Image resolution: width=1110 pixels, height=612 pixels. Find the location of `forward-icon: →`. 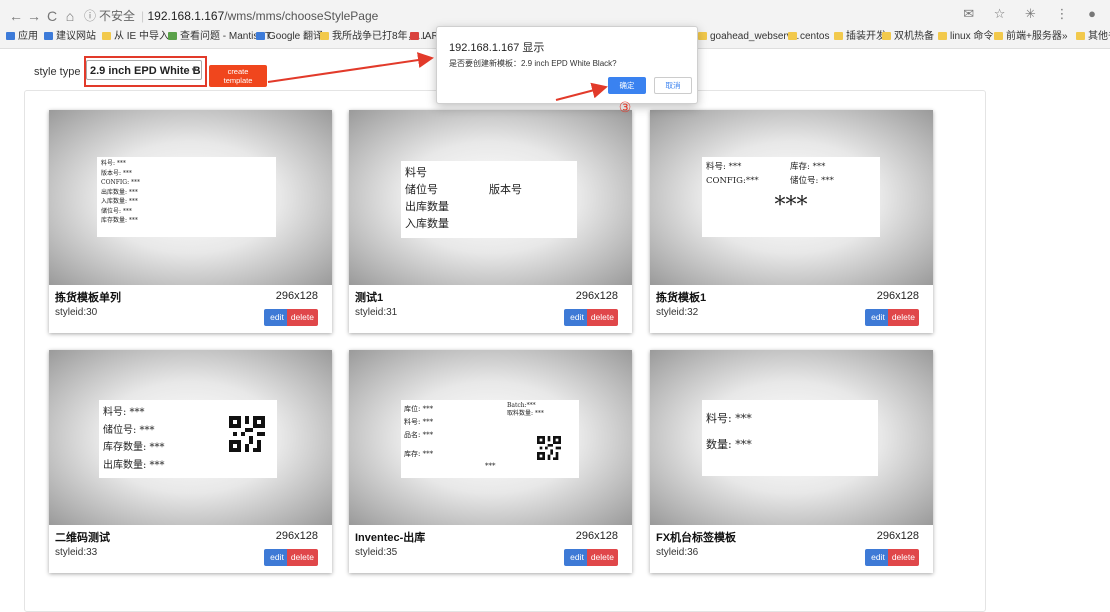

forward-icon: → is located at coordinates (34, 16).